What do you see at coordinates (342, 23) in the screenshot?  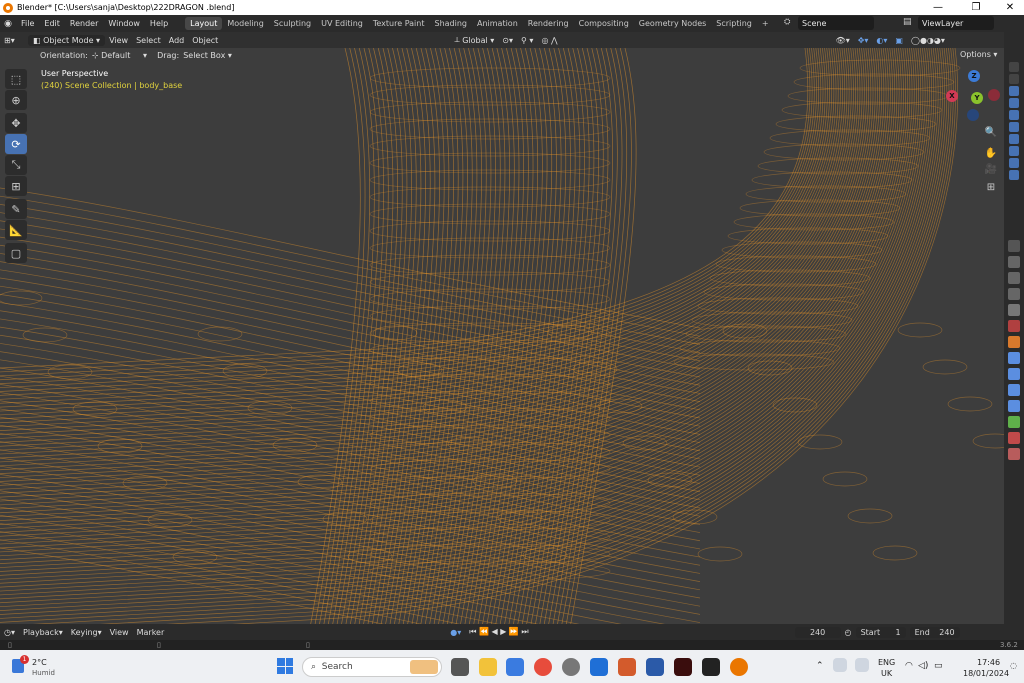 I see `tab-uv-editing: UV Editing` at bounding box center [342, 23].